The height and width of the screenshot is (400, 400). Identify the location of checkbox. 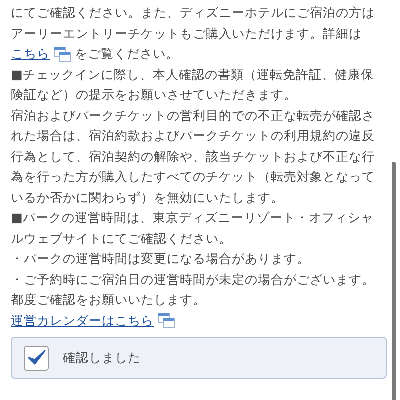
(36, 358).